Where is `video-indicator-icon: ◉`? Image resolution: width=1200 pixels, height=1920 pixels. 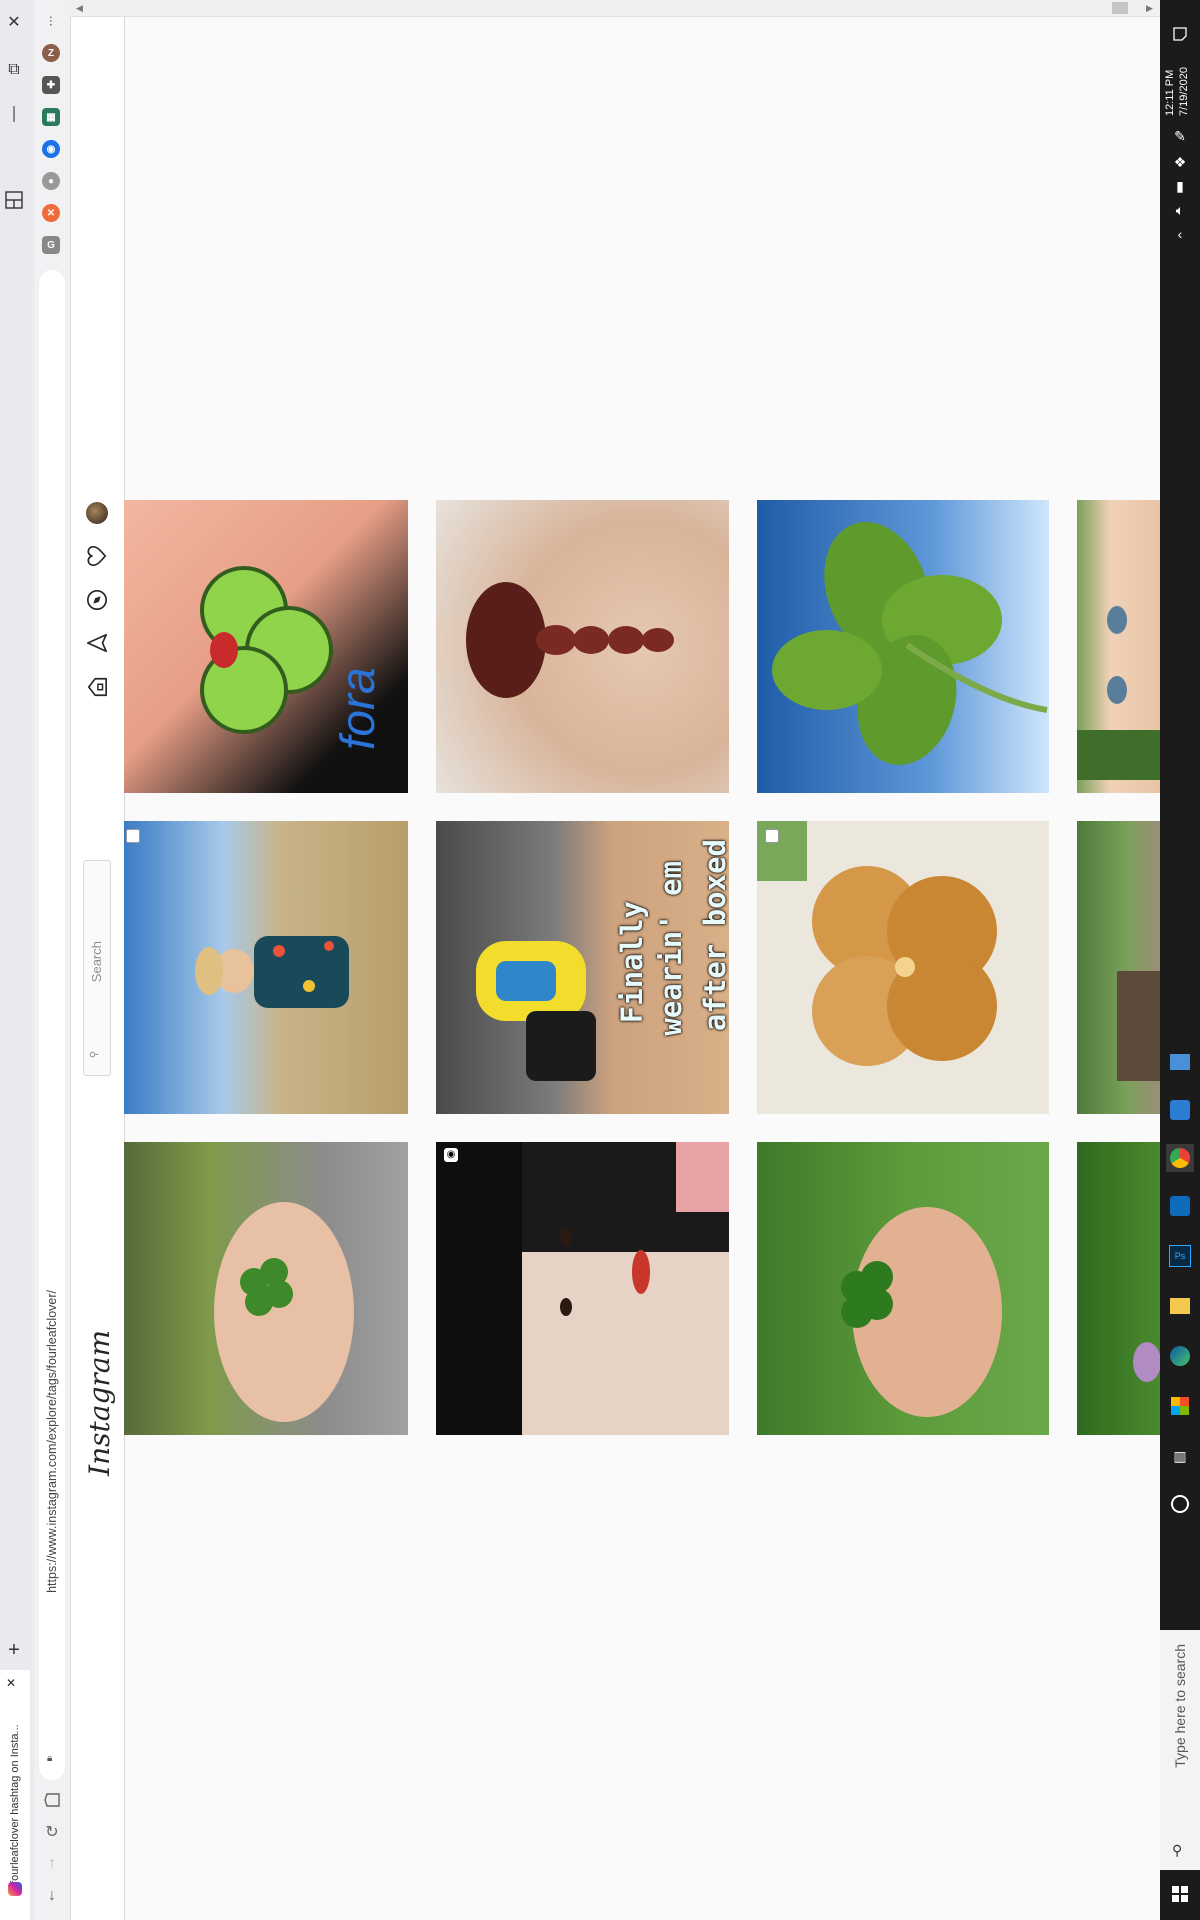 video-indicator-icon: ◉ is located at coordinates (451, 1155).